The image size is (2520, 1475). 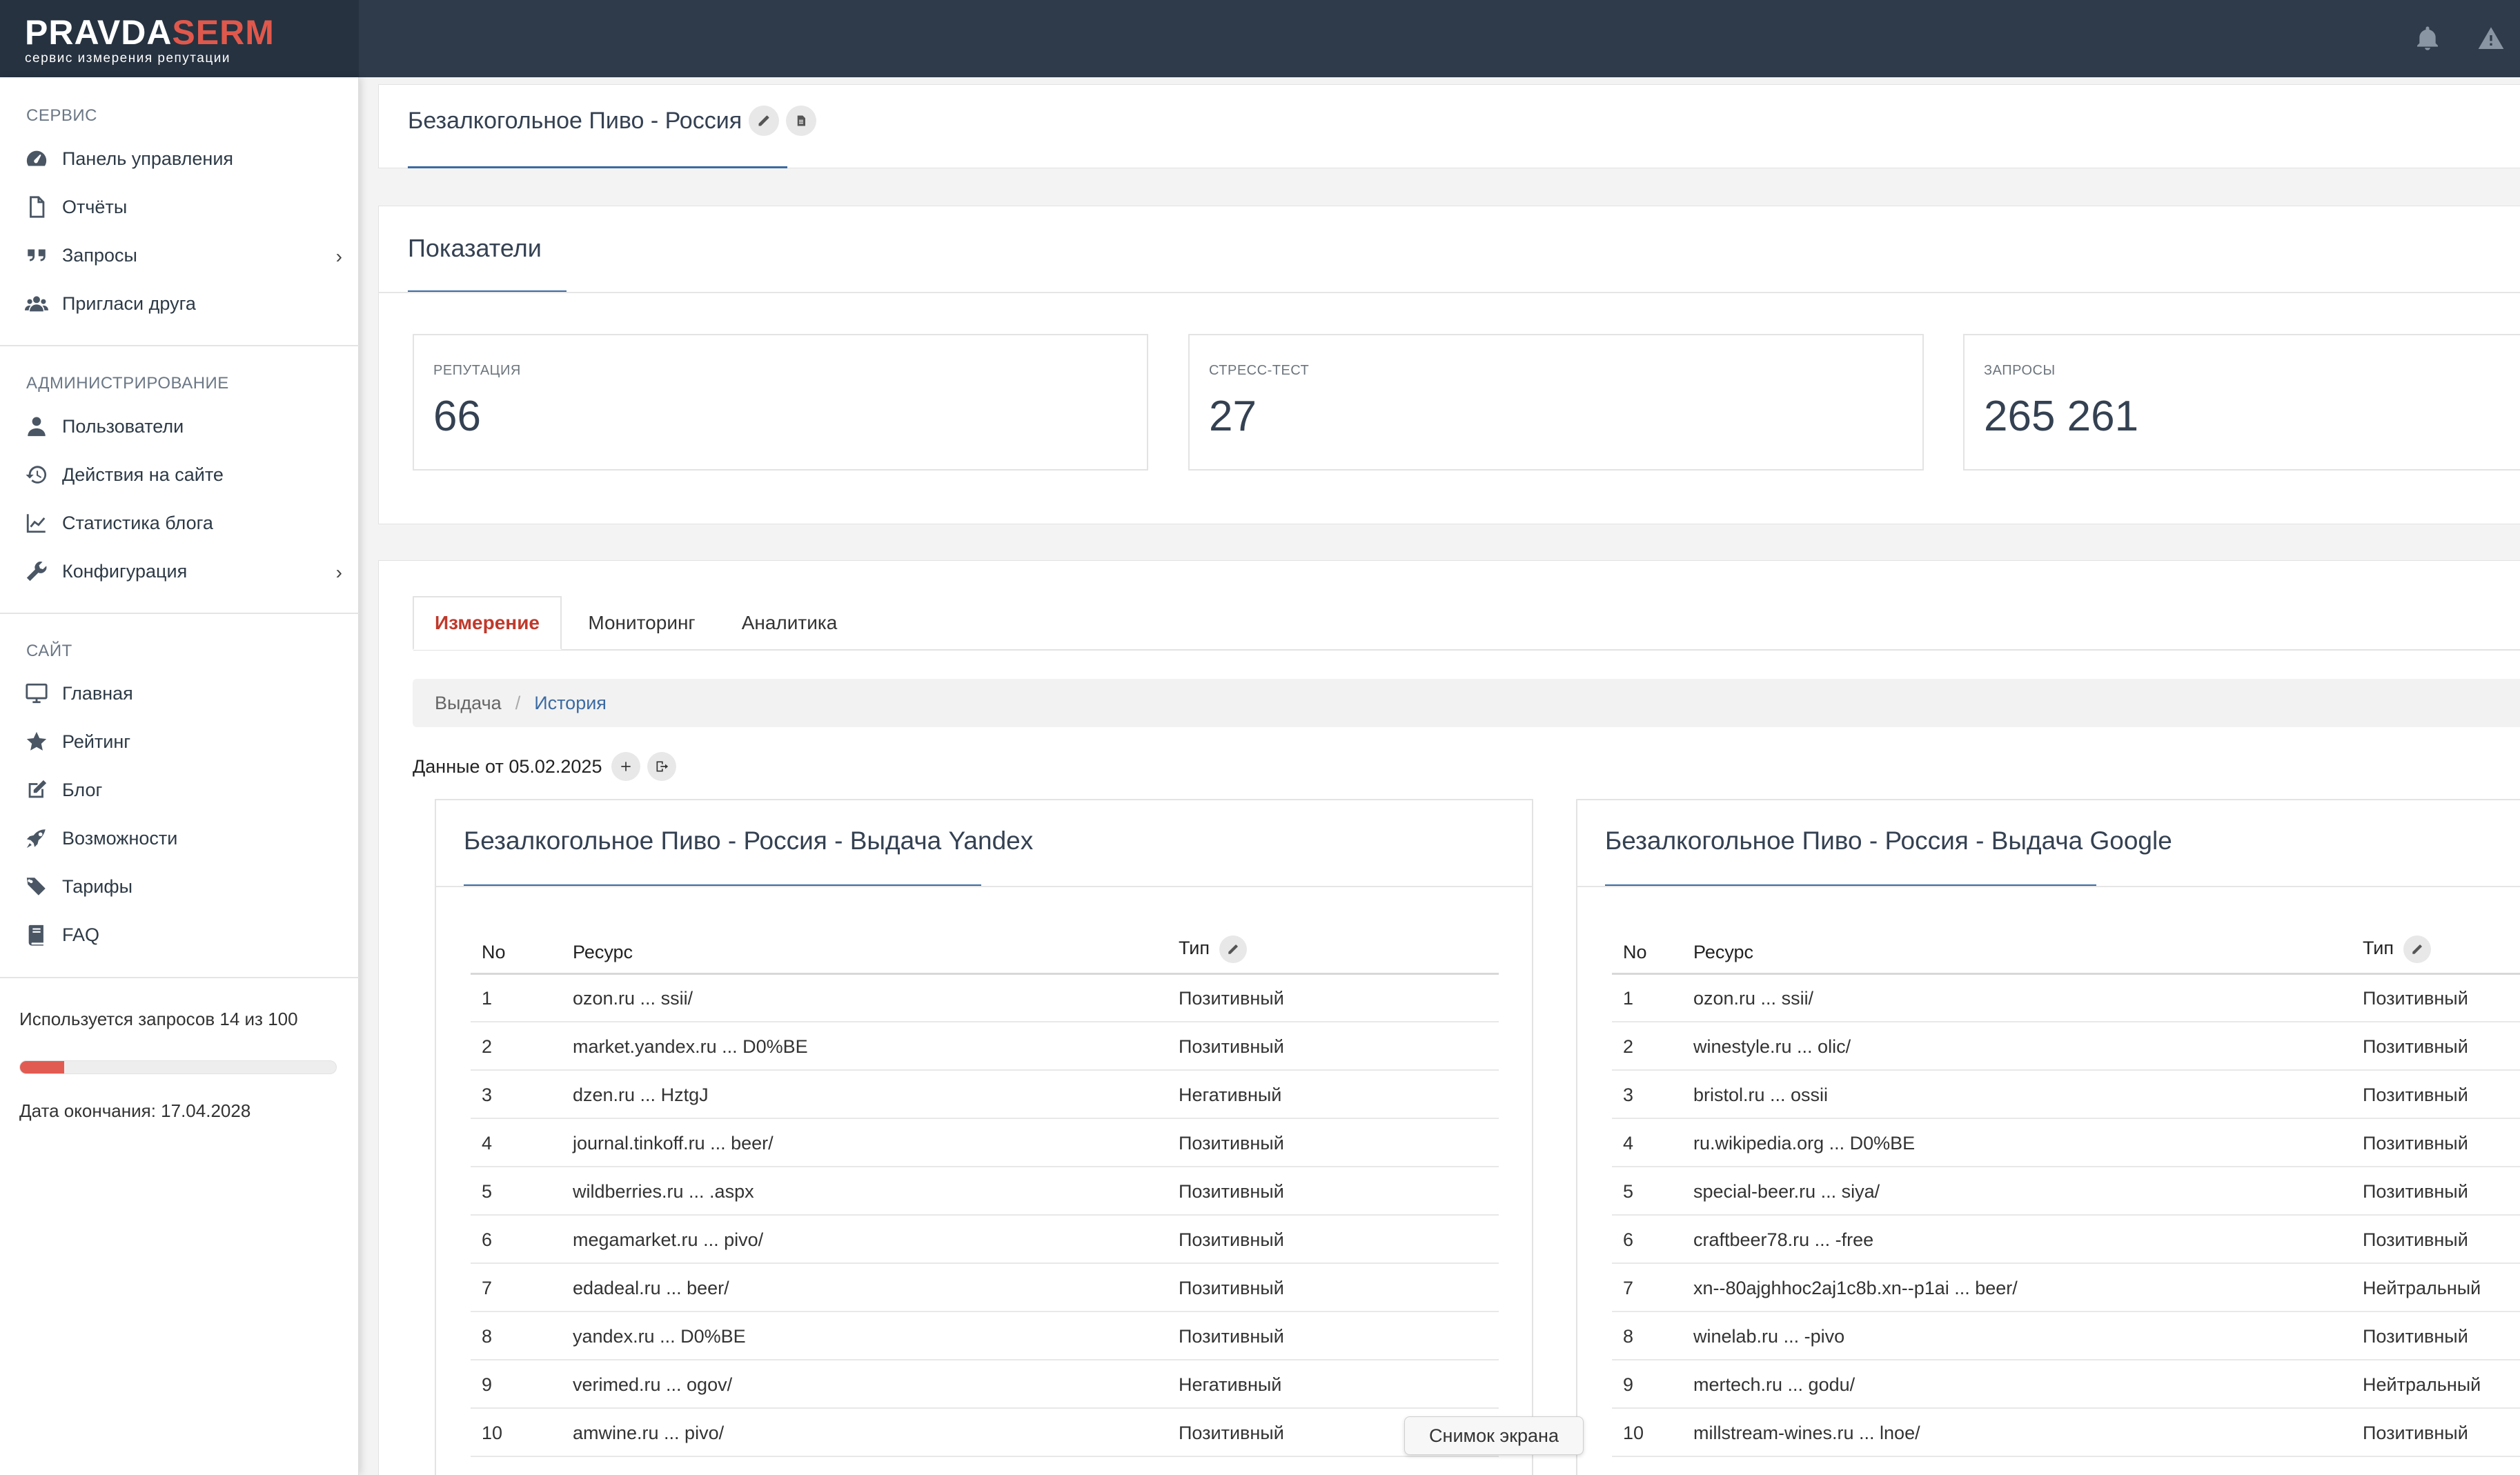 I want to click on table-row: 2 winestyle.ru ... olic/Позитивный, so click(x=2066, y=1046).